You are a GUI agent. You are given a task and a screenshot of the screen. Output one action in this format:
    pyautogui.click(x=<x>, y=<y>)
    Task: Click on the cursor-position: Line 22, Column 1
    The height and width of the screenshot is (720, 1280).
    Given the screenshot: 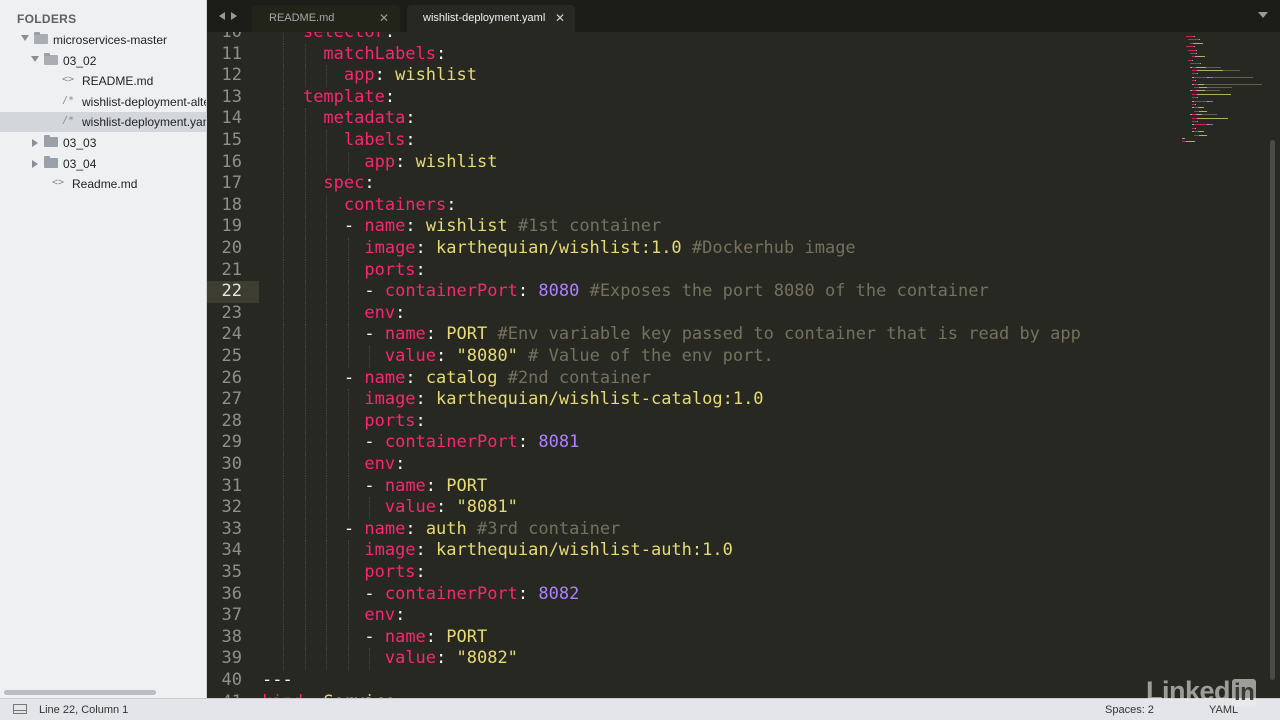 What is the action you would take?
    pyautogui.click(x=84, y=710)
    